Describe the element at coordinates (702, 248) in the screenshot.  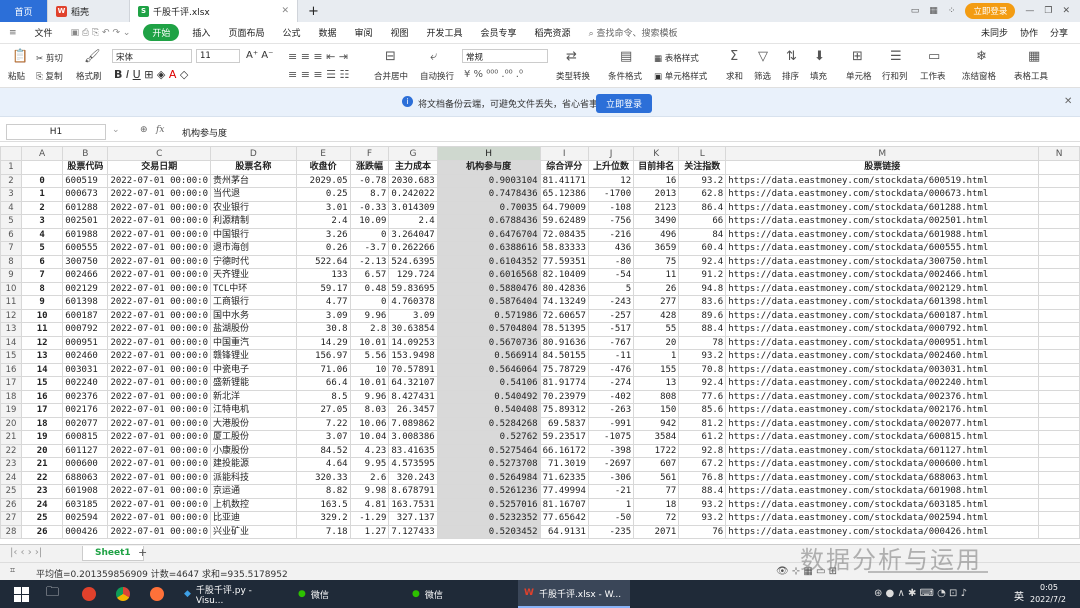
I see `data-cell: 60.4` at that location.